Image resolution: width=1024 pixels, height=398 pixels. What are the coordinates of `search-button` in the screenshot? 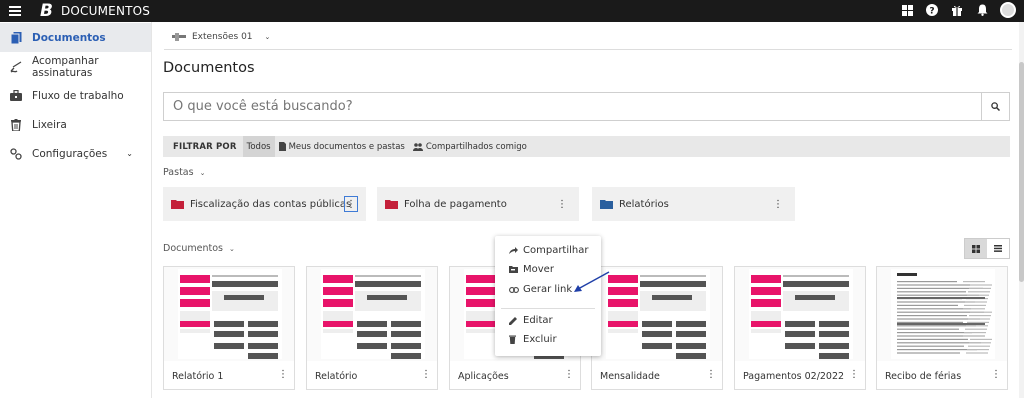 It's located at (995, 106).